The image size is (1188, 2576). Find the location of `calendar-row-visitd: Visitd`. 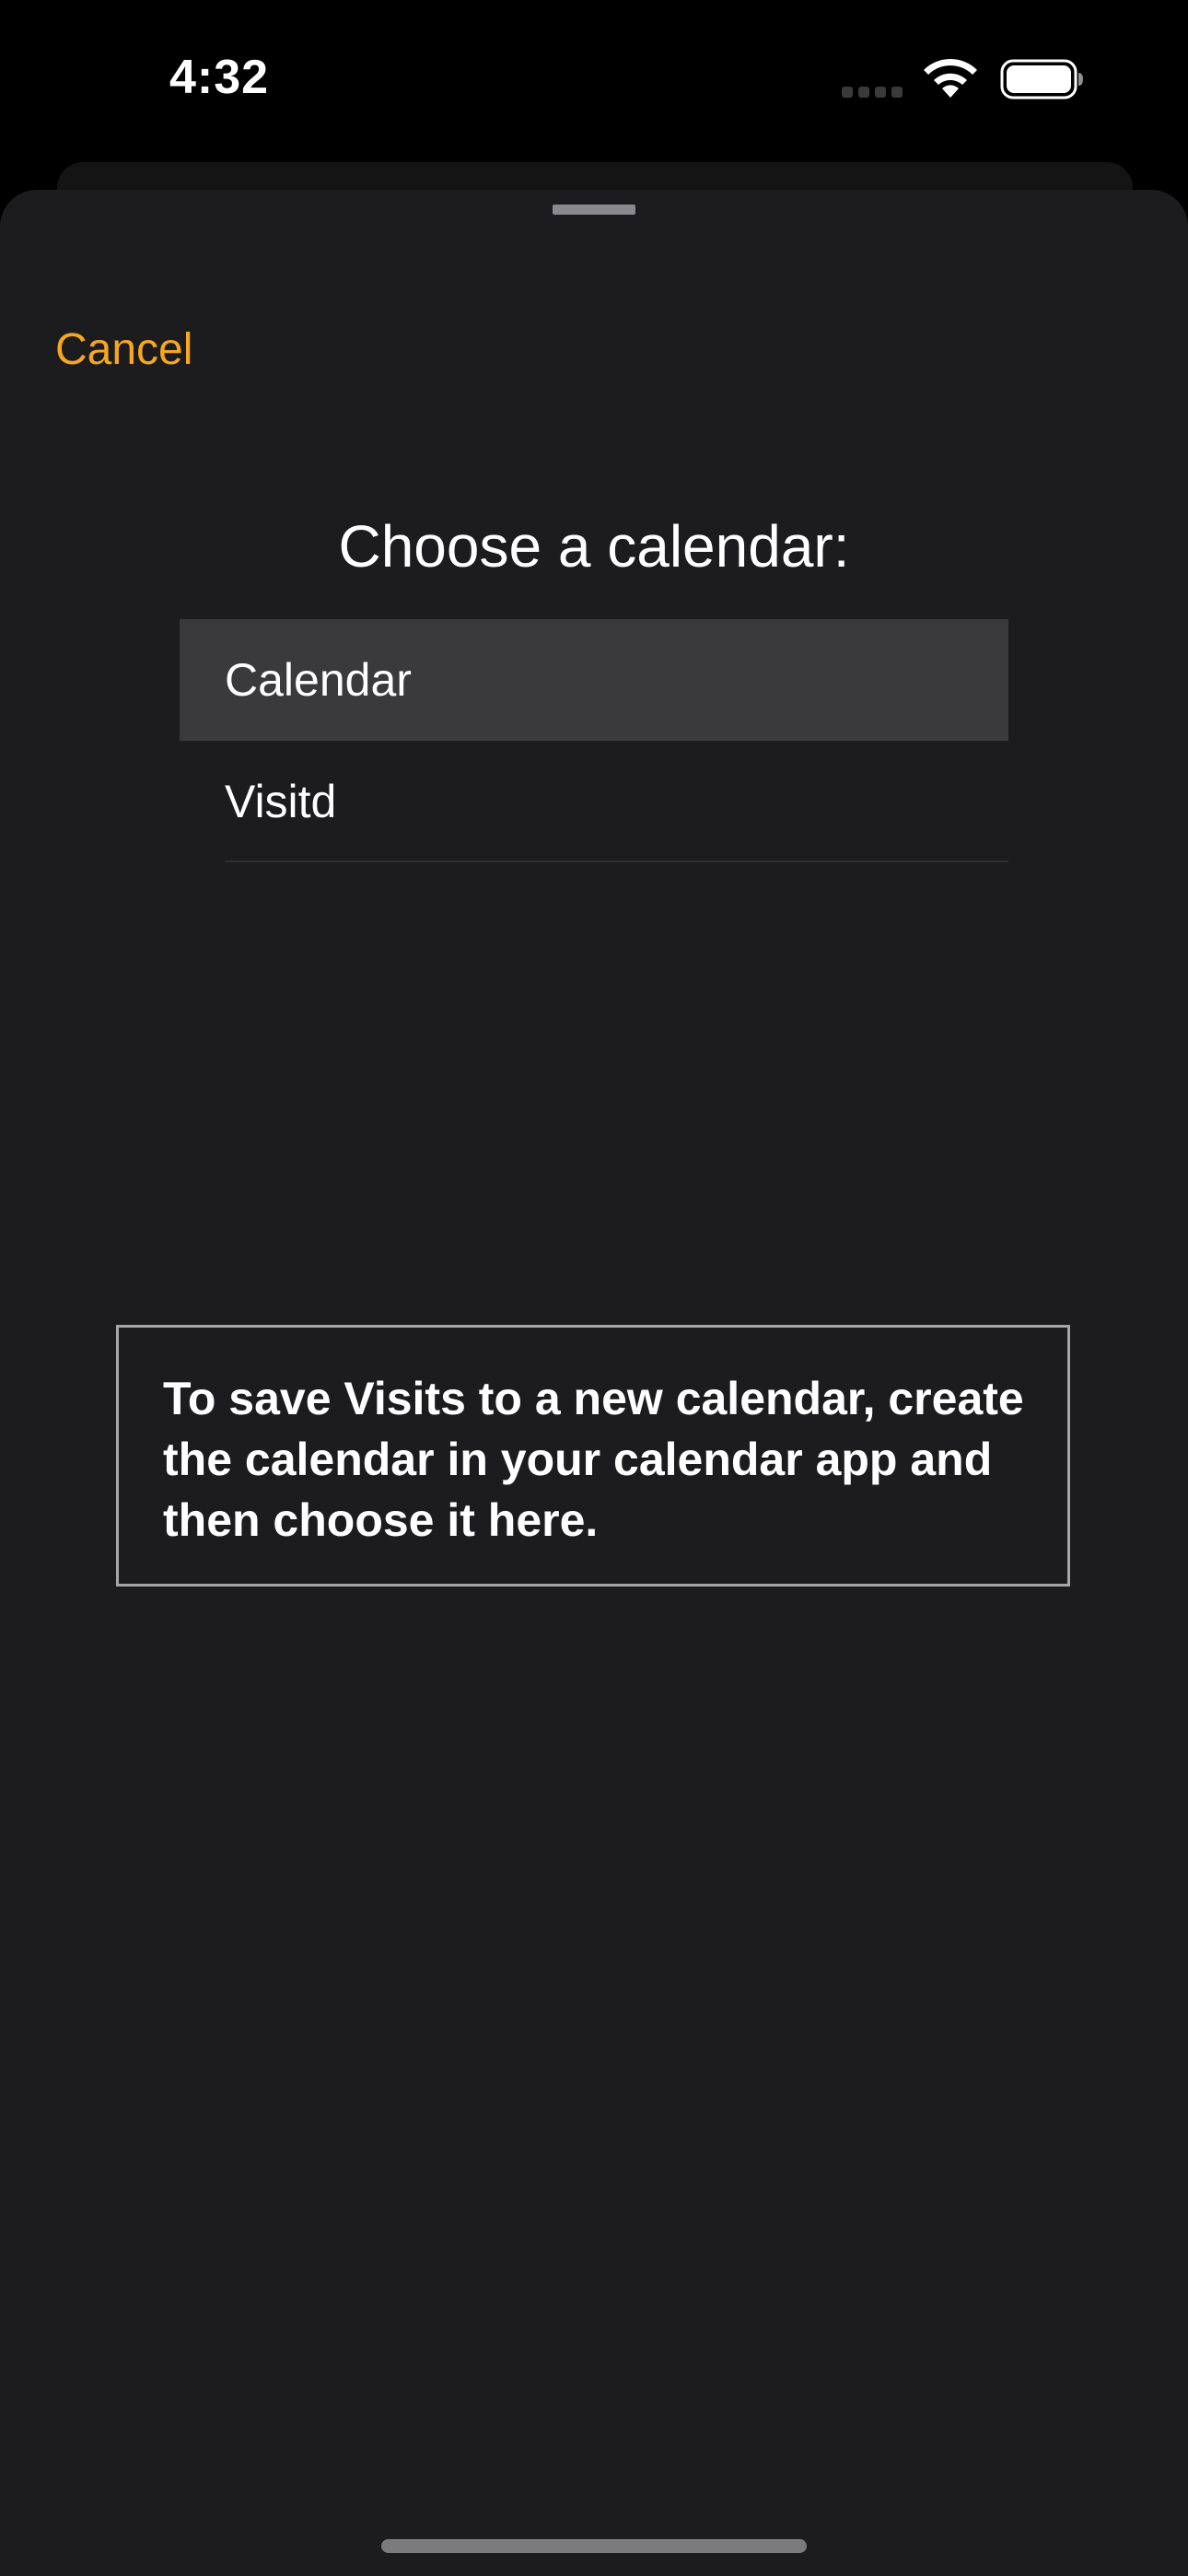

calendar-row-visitd: Visitd is located at coordinates (594, 801).